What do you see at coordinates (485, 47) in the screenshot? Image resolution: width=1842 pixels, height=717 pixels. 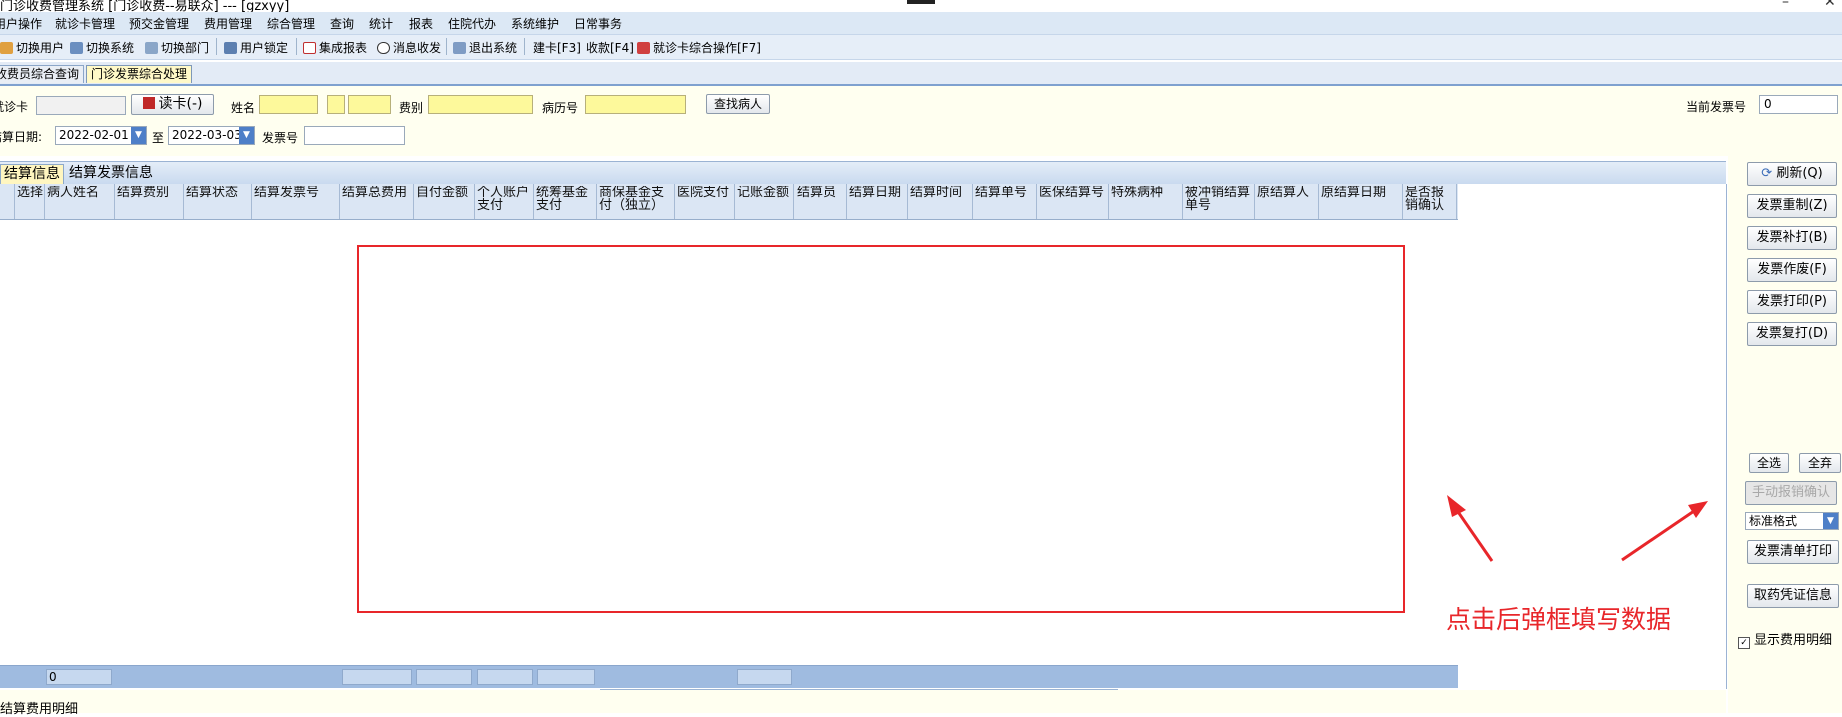 I see `toolbar-exit-system: 退出系统` at bounding box center [485, 47].